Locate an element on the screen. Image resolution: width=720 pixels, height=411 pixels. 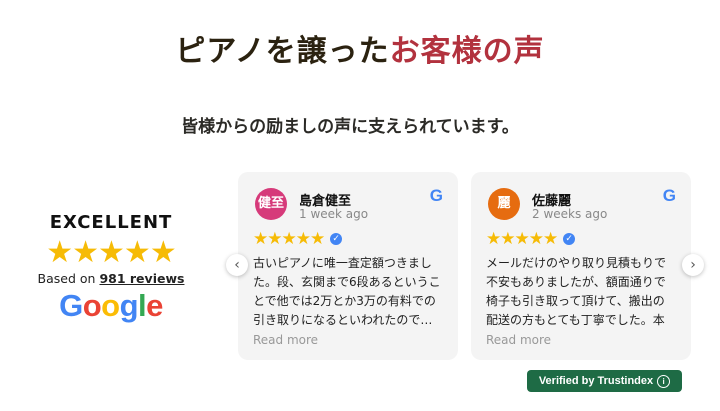
google-logo: Google is located at coordinates (111, 305).